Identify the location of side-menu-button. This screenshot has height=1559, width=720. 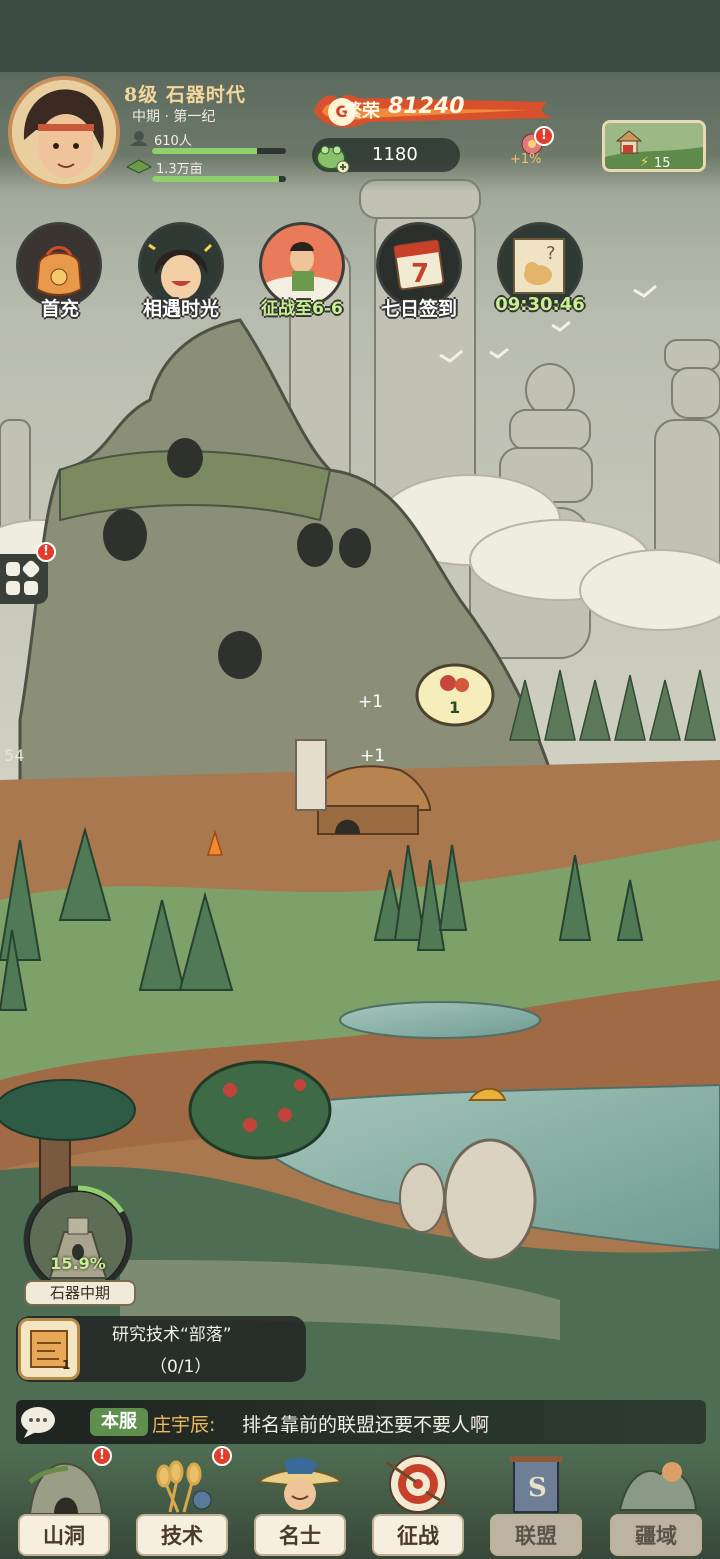
(24, 579).